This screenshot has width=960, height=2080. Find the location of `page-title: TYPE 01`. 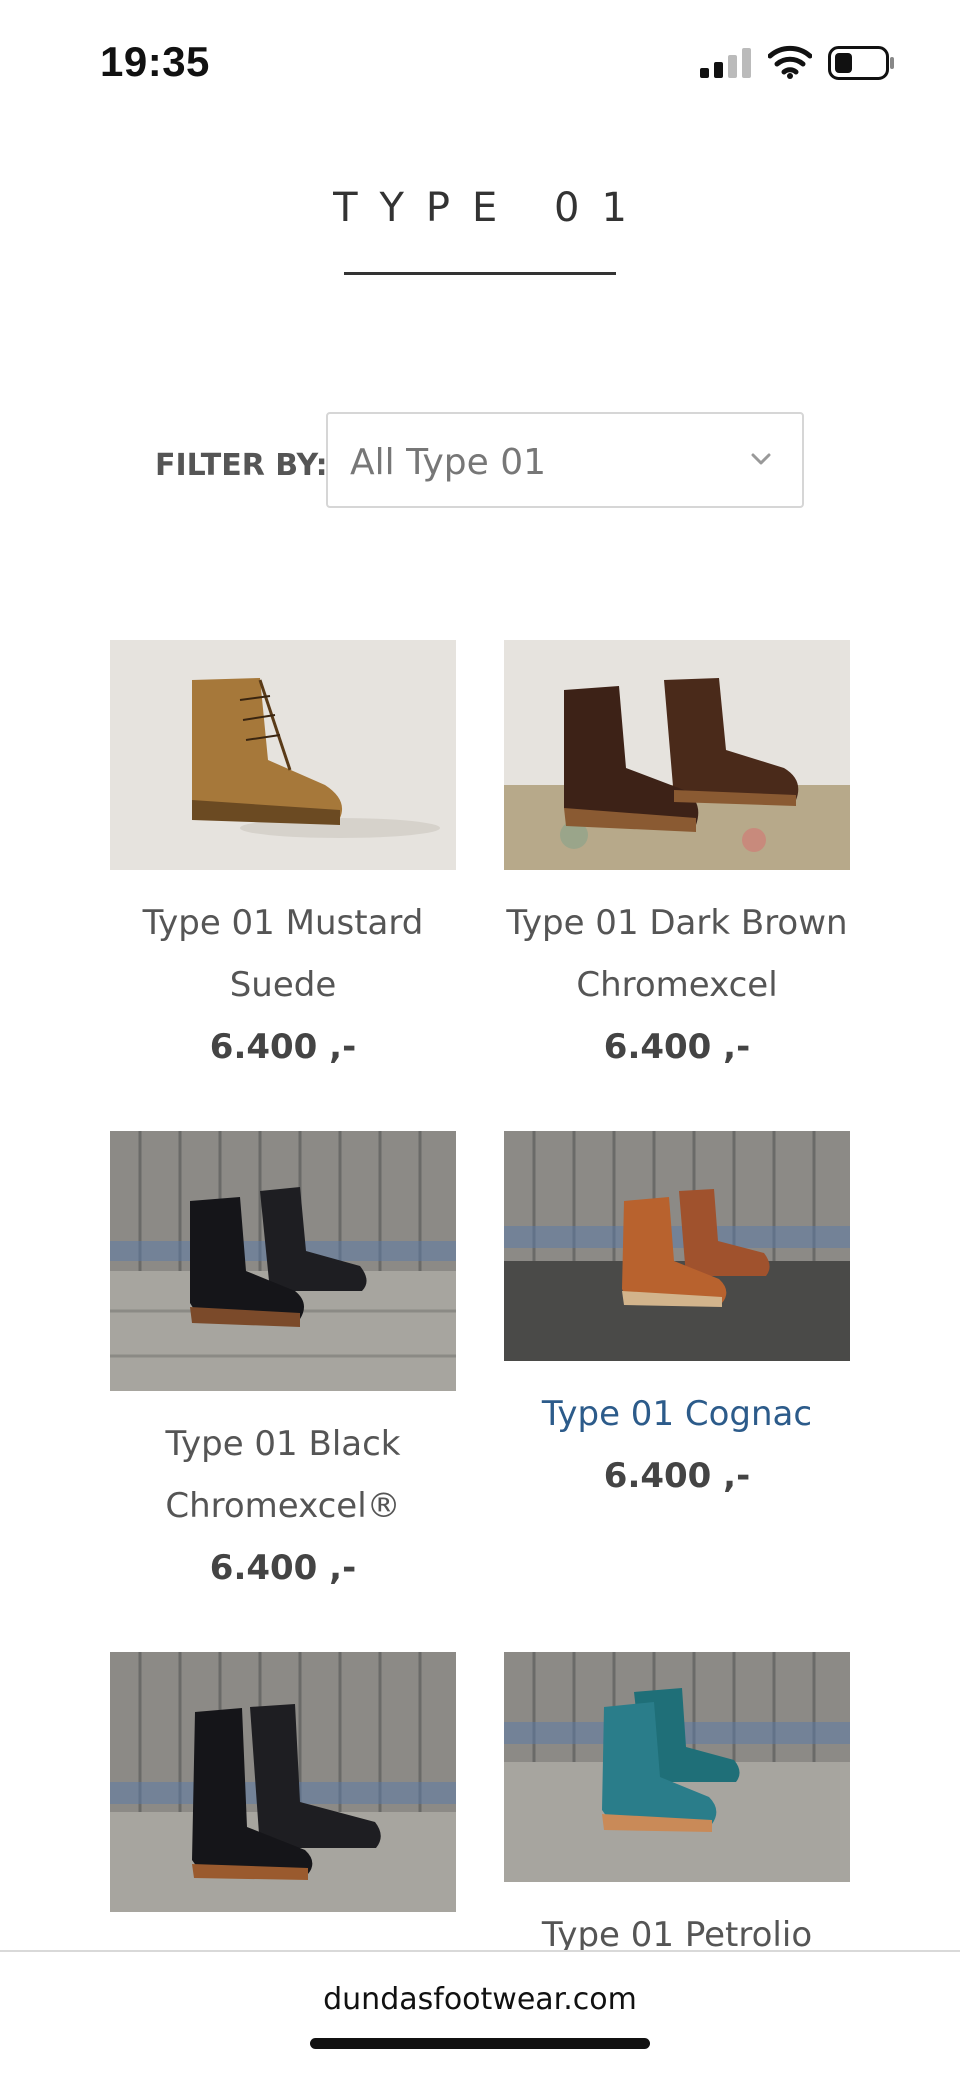

page-title: TYPE 01 is located at coordinates (491, 207).